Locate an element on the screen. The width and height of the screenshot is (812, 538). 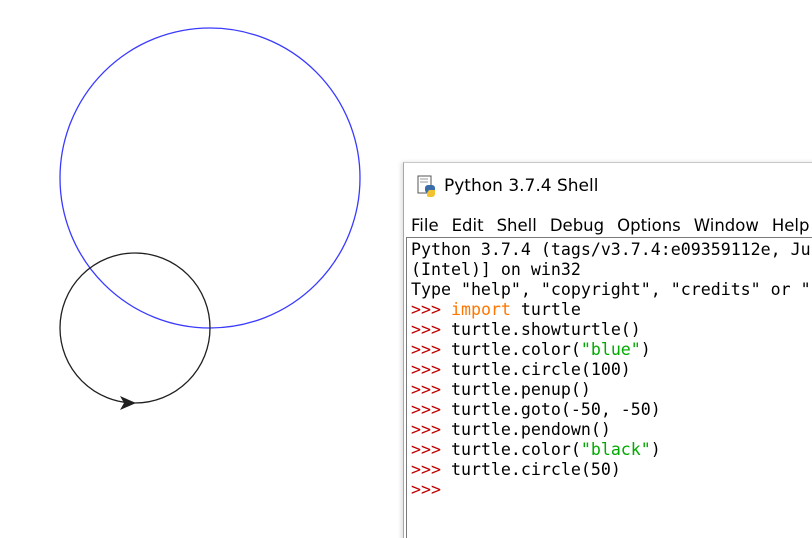
command-line: >>> turtle.color("black") is located at coordinates (611, 450).